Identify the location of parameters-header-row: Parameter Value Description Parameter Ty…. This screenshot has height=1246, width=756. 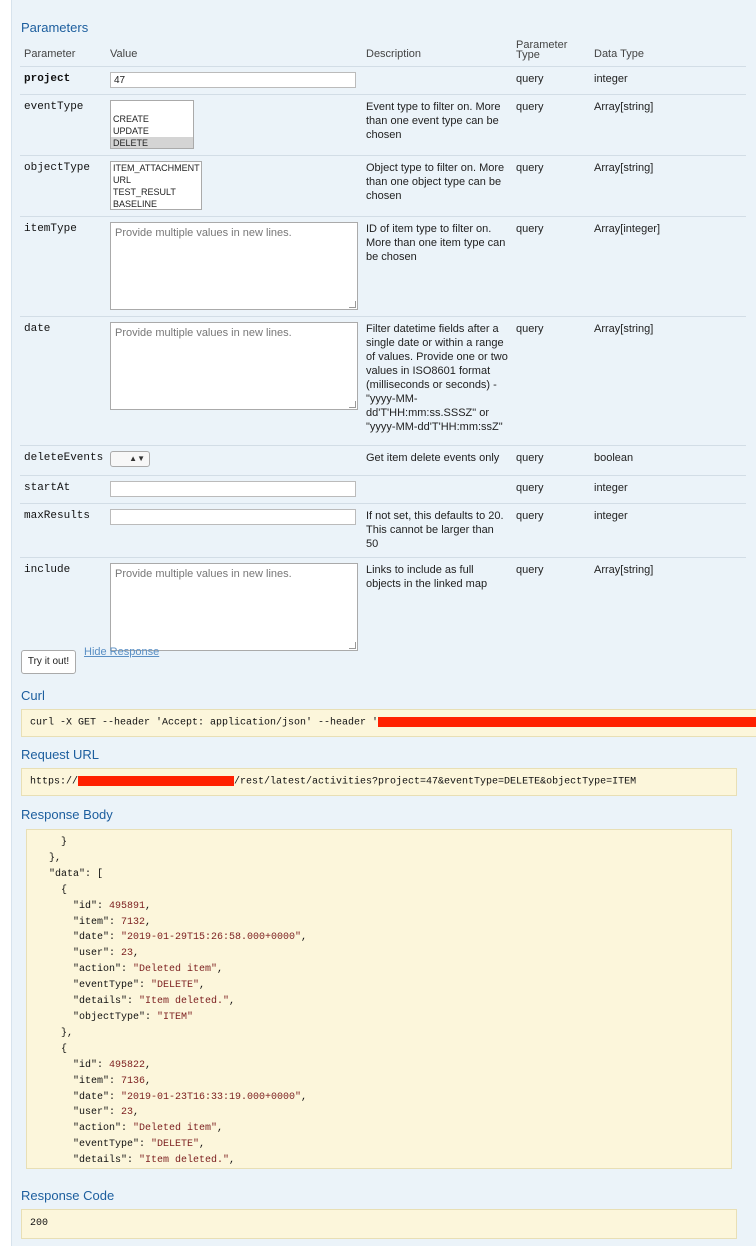
(383, 52).